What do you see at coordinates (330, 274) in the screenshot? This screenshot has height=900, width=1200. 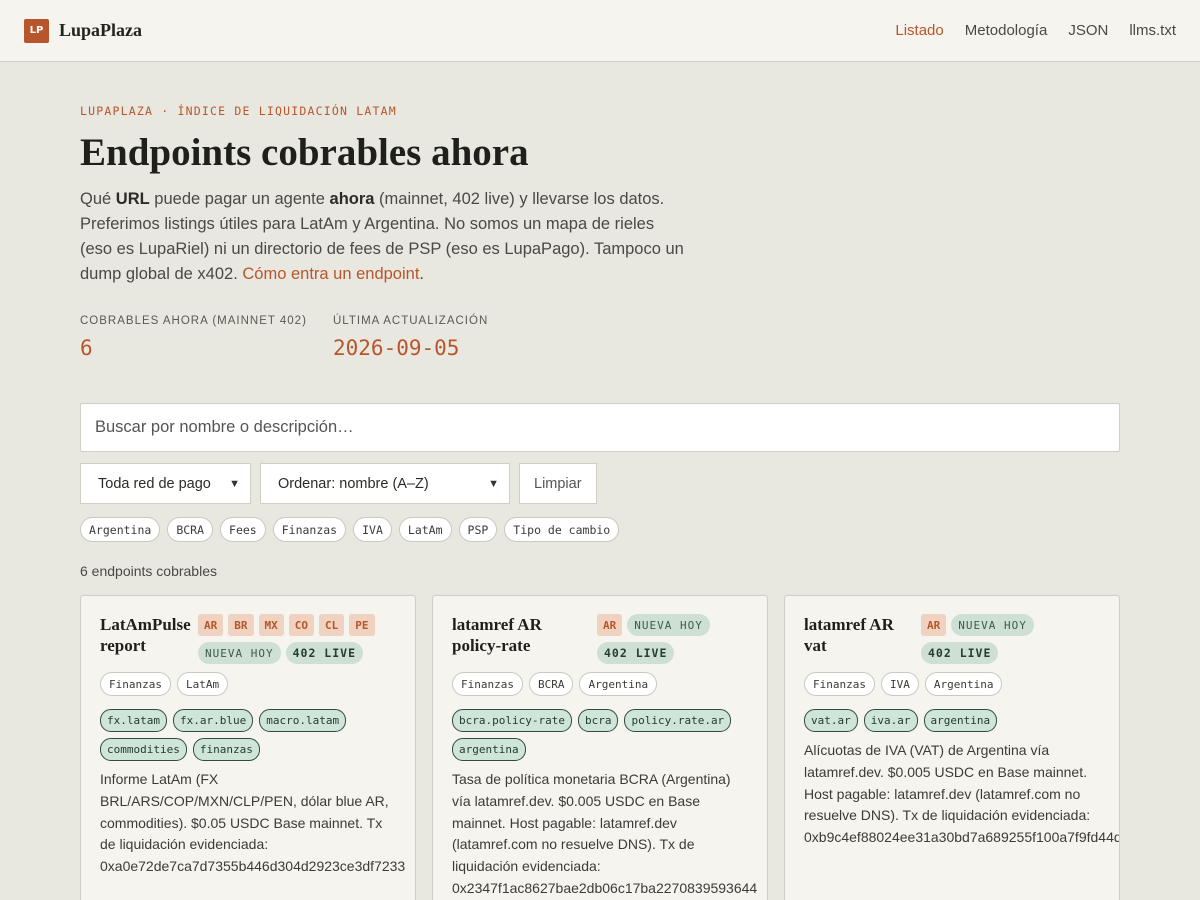 I see `how-endpoint-enters-link: Cómo entra un endpoint` at bounding box center [330, 274].